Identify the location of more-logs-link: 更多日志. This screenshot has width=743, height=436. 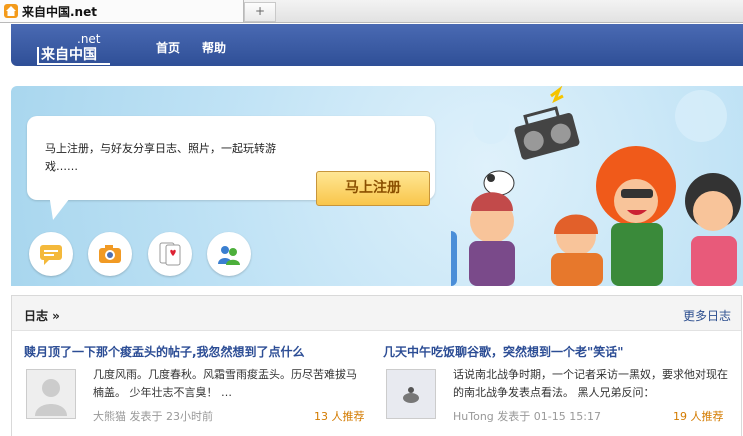
(707, 315).